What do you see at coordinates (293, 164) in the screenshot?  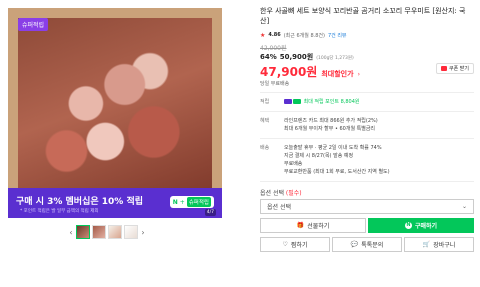 I see `shipping-line-3: 무료배송` at bounding box center [293, 164].